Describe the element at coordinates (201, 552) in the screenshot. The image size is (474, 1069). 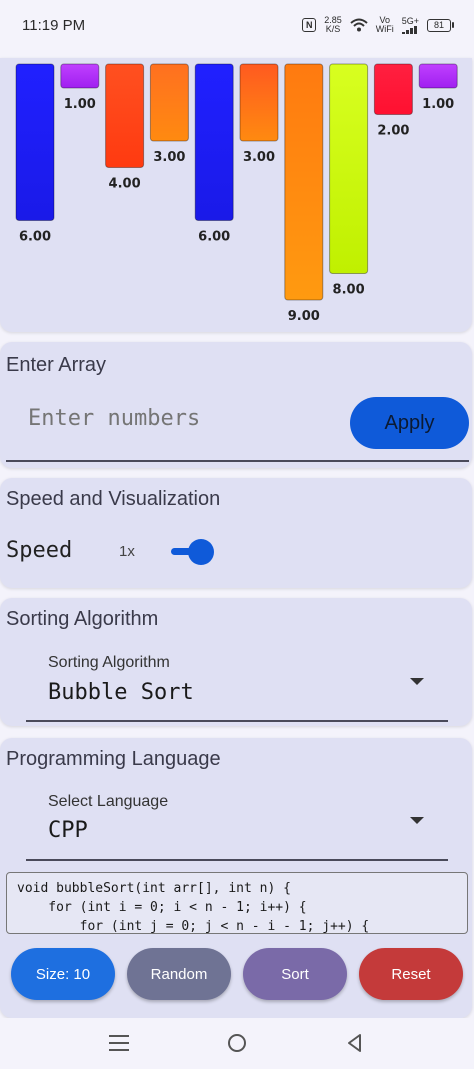
I see `speed-slider-thumb` at that location.